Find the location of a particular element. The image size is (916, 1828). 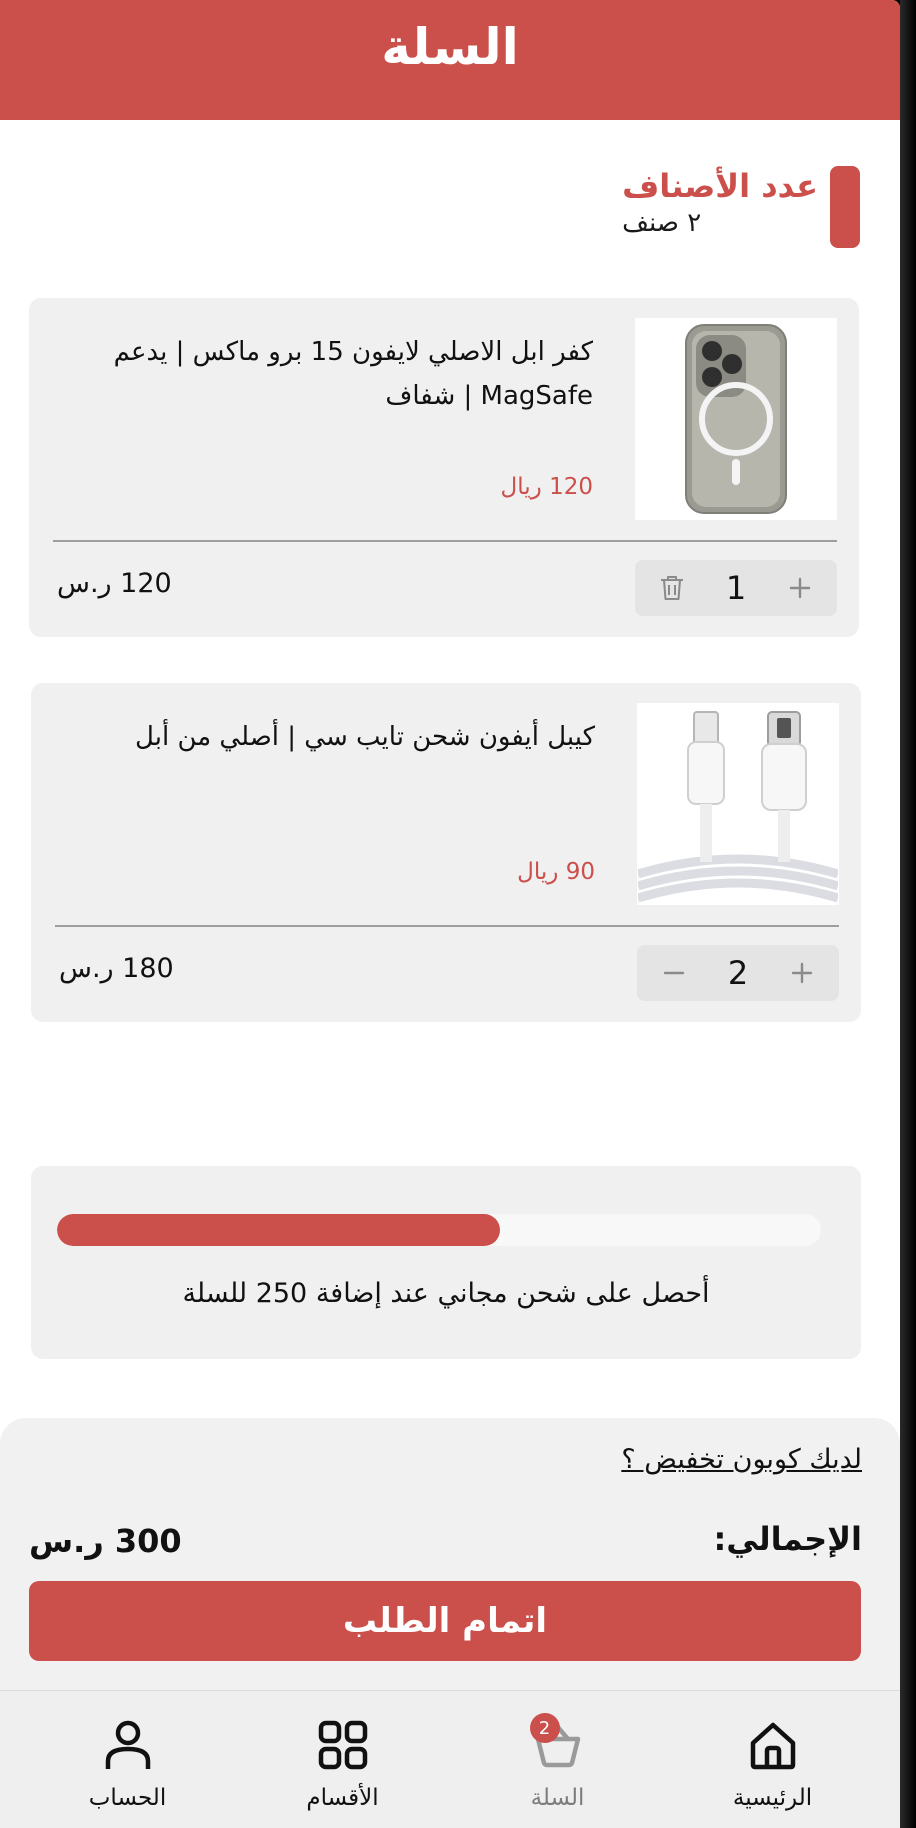

grid-icon is located at coordinates (342, 1745).